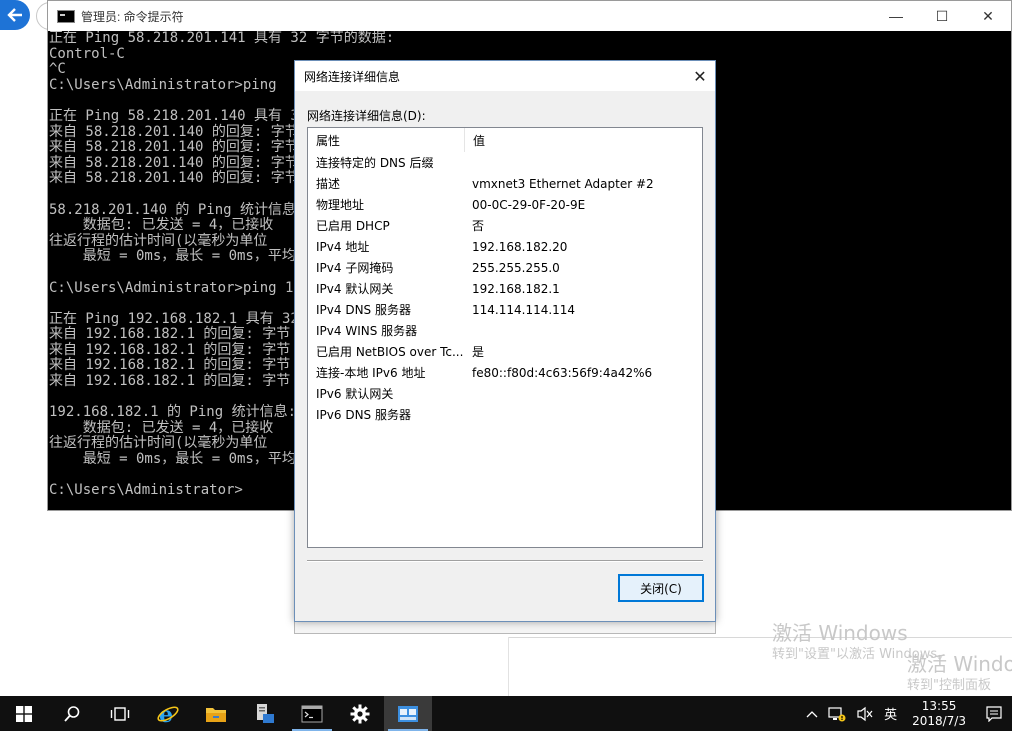 The height and width of the screenshot is (731, 1012). I want to click on task-view-button, so click(120, 713).